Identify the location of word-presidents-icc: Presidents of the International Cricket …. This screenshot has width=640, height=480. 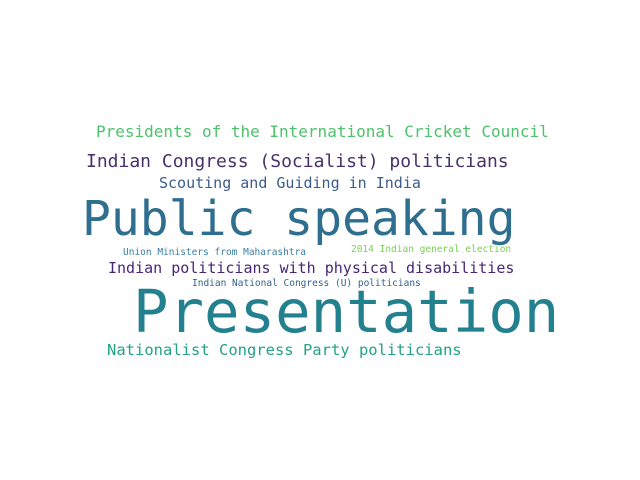
(322, 131).